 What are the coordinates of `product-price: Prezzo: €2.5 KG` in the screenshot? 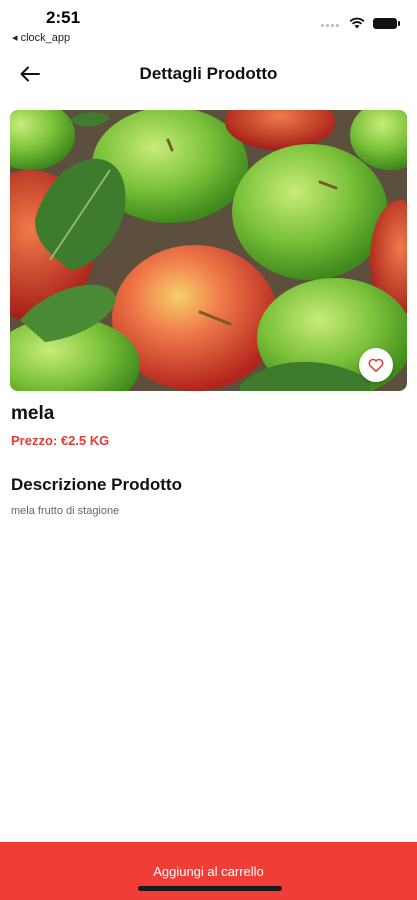 It's located at (60, 440).